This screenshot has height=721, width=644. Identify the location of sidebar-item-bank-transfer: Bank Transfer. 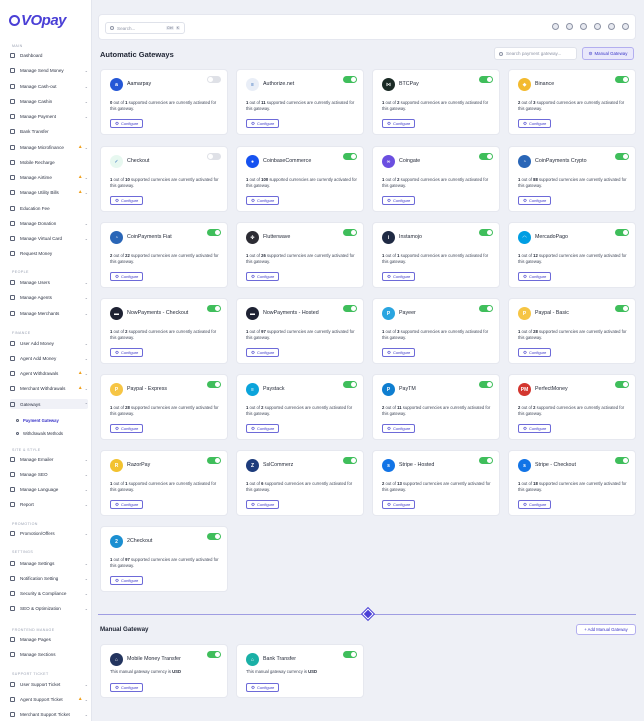
(49, 131).